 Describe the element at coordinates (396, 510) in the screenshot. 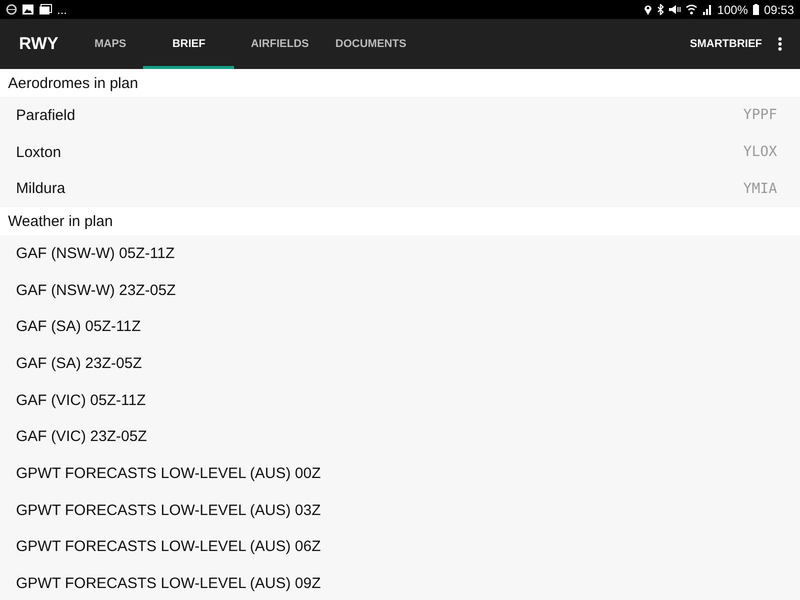

I see `list-item-name: GPWT FORECASTS LOW-LEVEL (AUS) 03Z` at that location.